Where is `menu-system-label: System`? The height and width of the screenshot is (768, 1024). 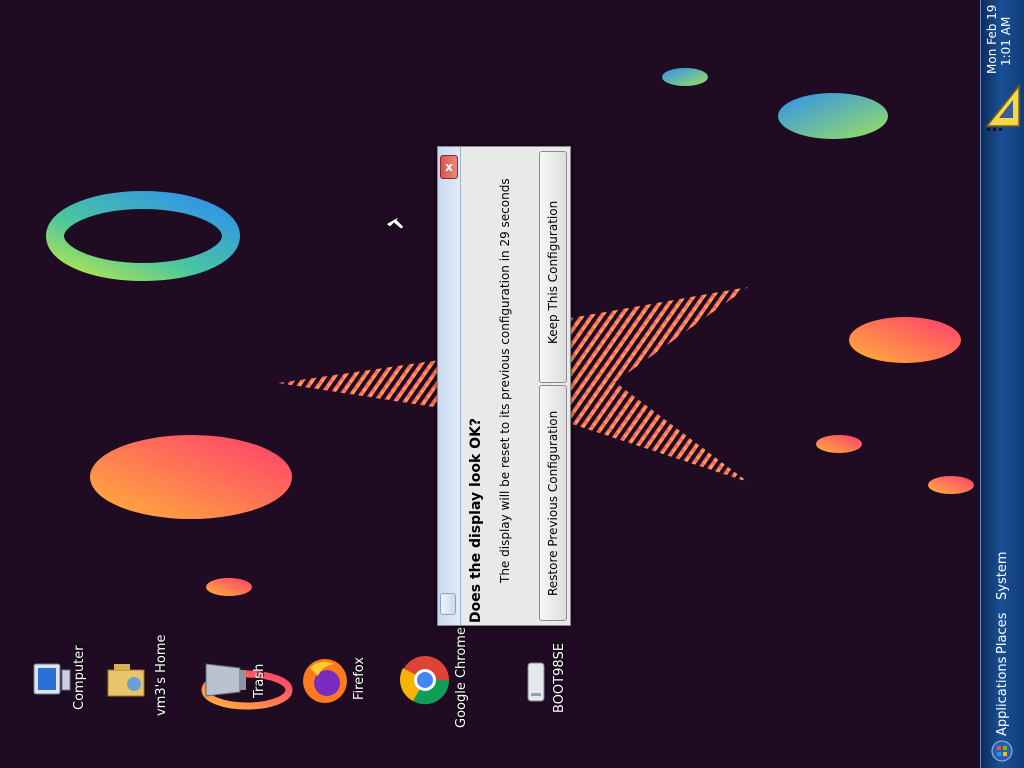 menu-system-label: System is located at coordinates (1002, 575).